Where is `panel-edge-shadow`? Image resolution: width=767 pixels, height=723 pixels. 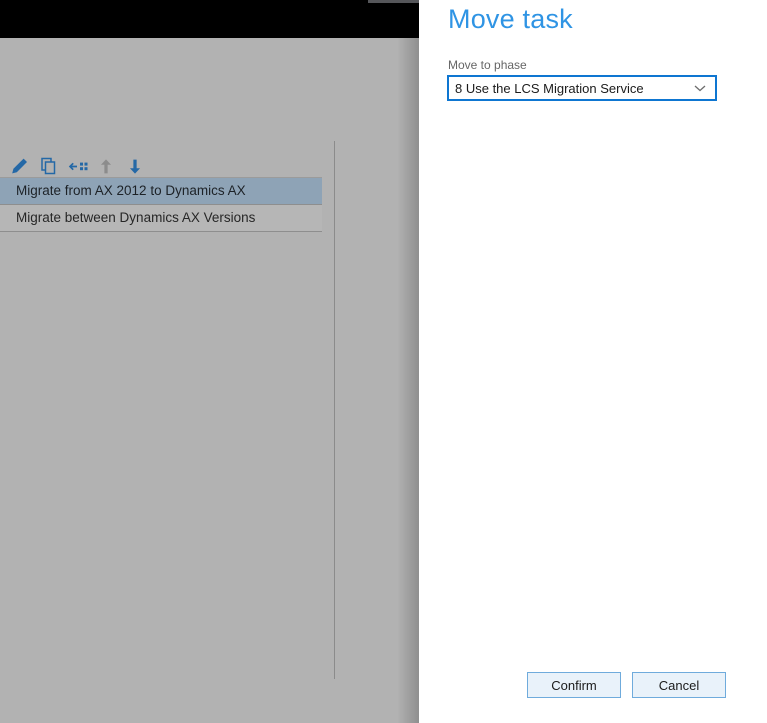
panel-edge-shadow is located at coordinates (408, 380).